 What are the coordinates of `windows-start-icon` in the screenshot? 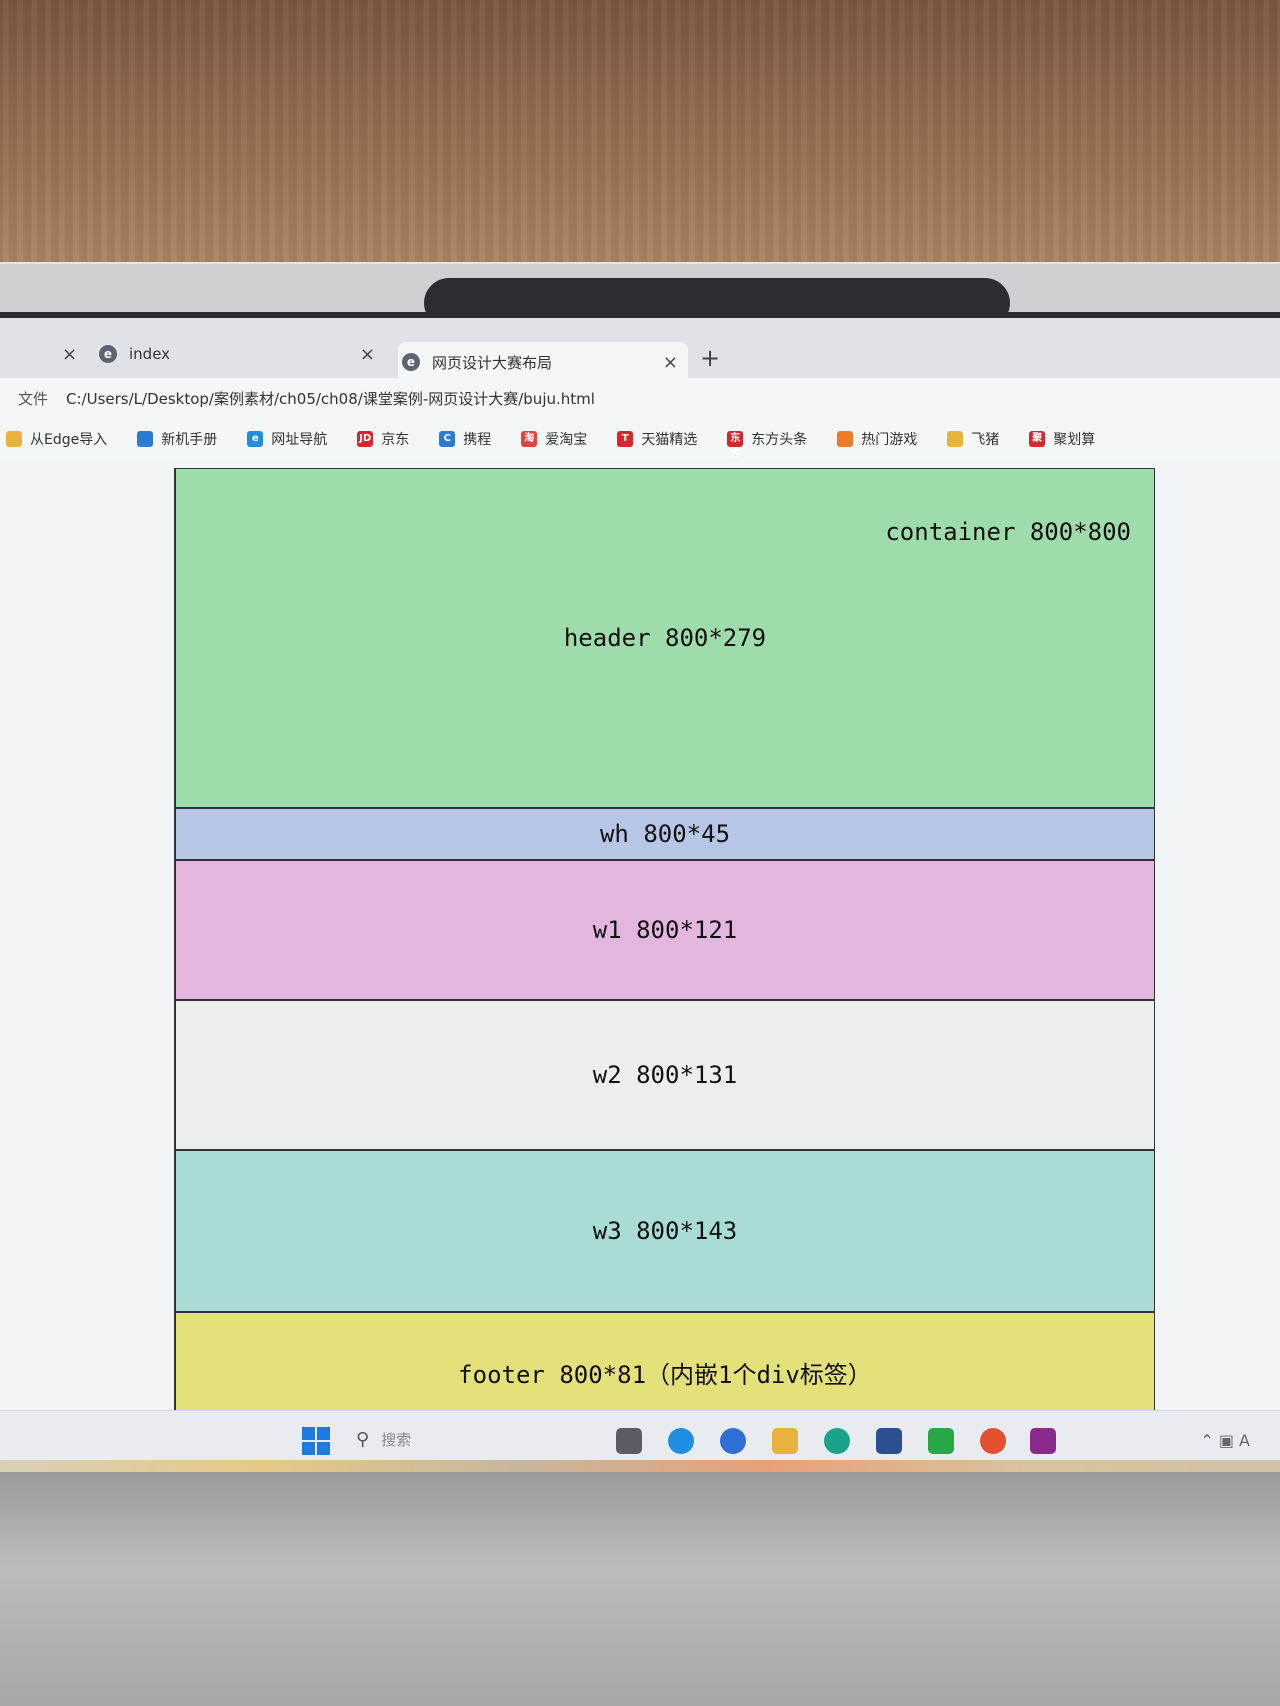 It's located at (316, 1441).